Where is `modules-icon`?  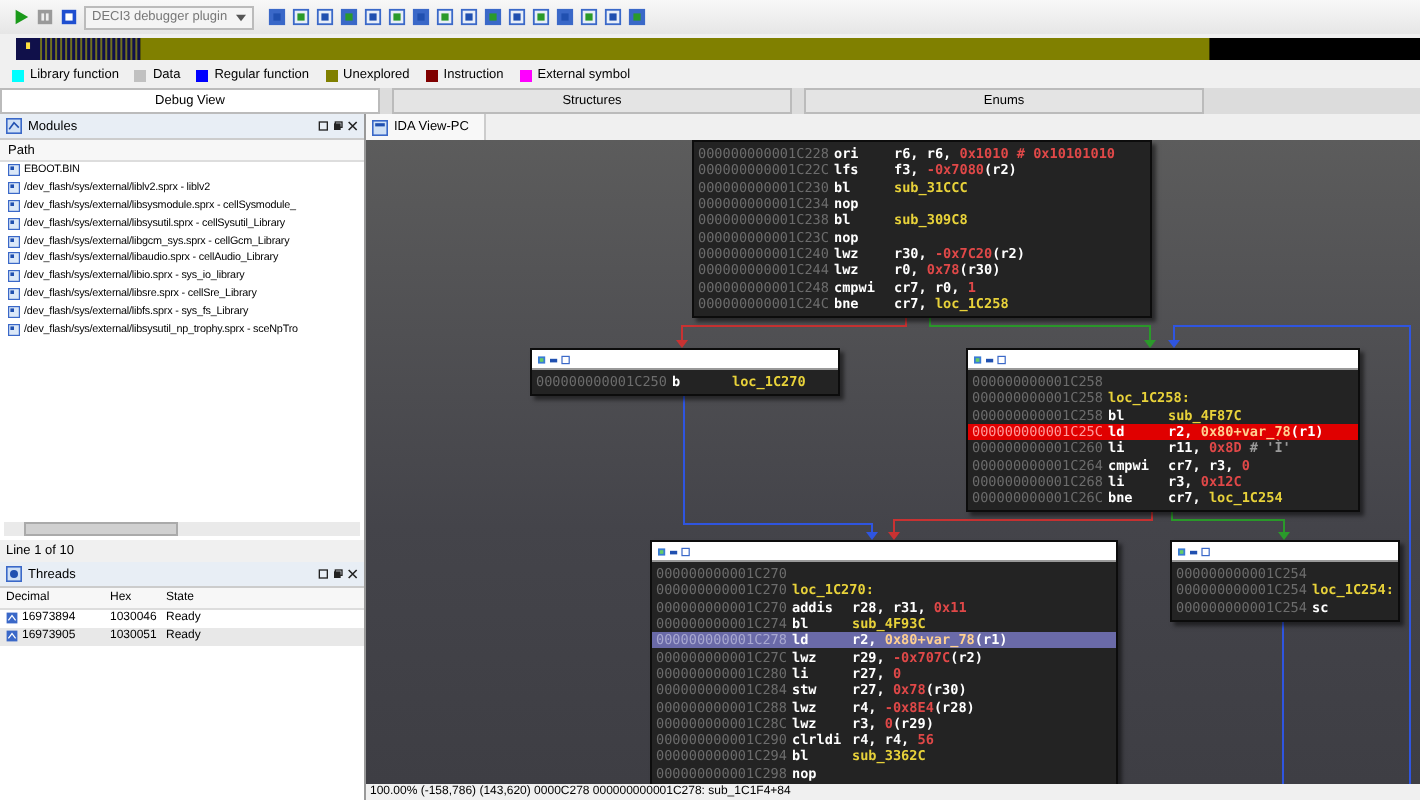 modules-icon is located at coordinates (14, 126).